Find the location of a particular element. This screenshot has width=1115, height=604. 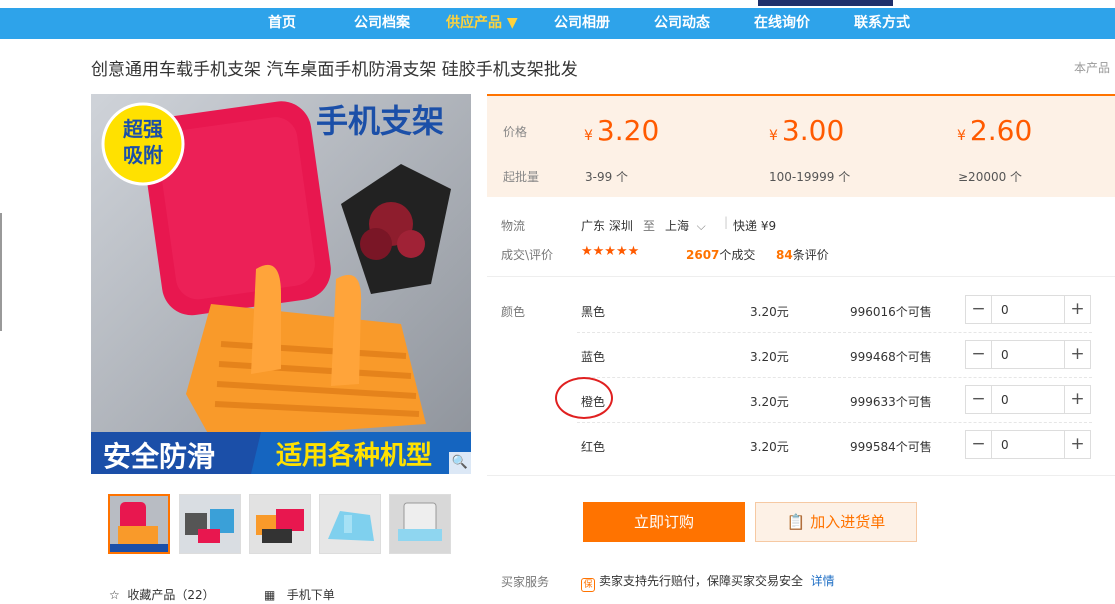

top-strip is located at coordinates (557, 4).